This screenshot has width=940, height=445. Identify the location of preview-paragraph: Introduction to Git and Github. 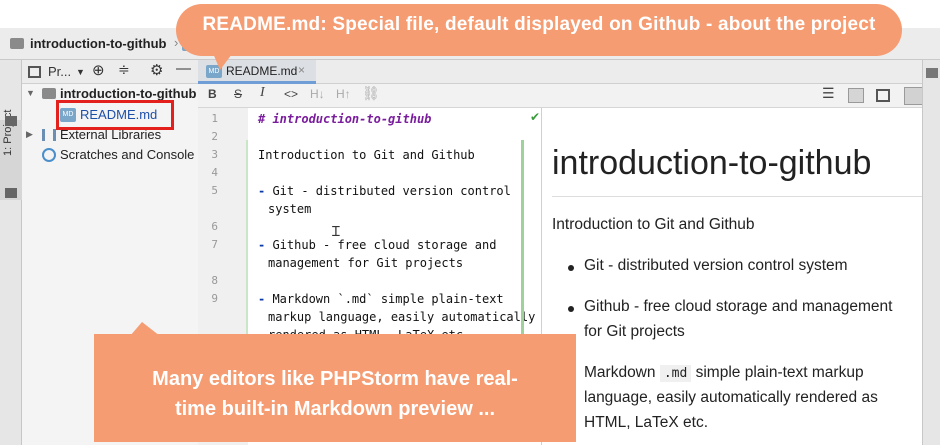
(653, 224).